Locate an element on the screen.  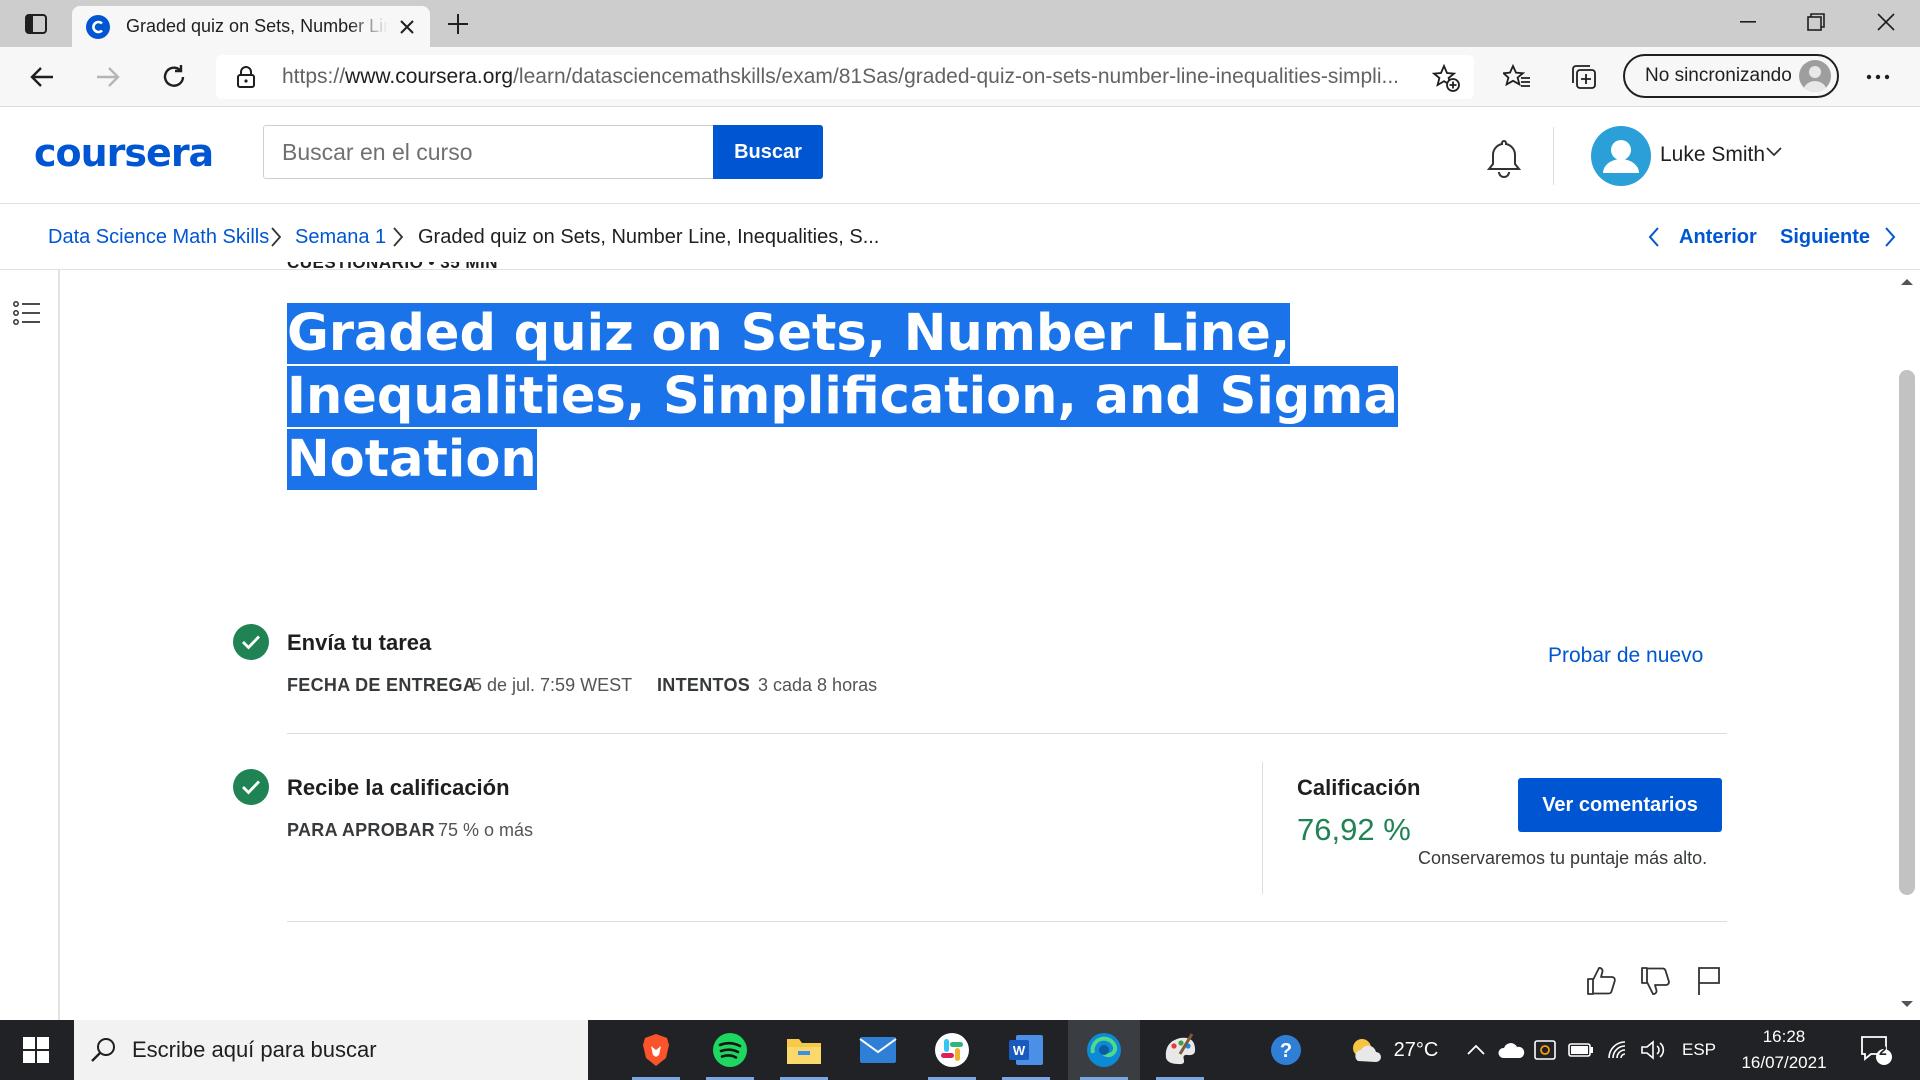
tab-actions-icon is located at coordinates (36, 24).